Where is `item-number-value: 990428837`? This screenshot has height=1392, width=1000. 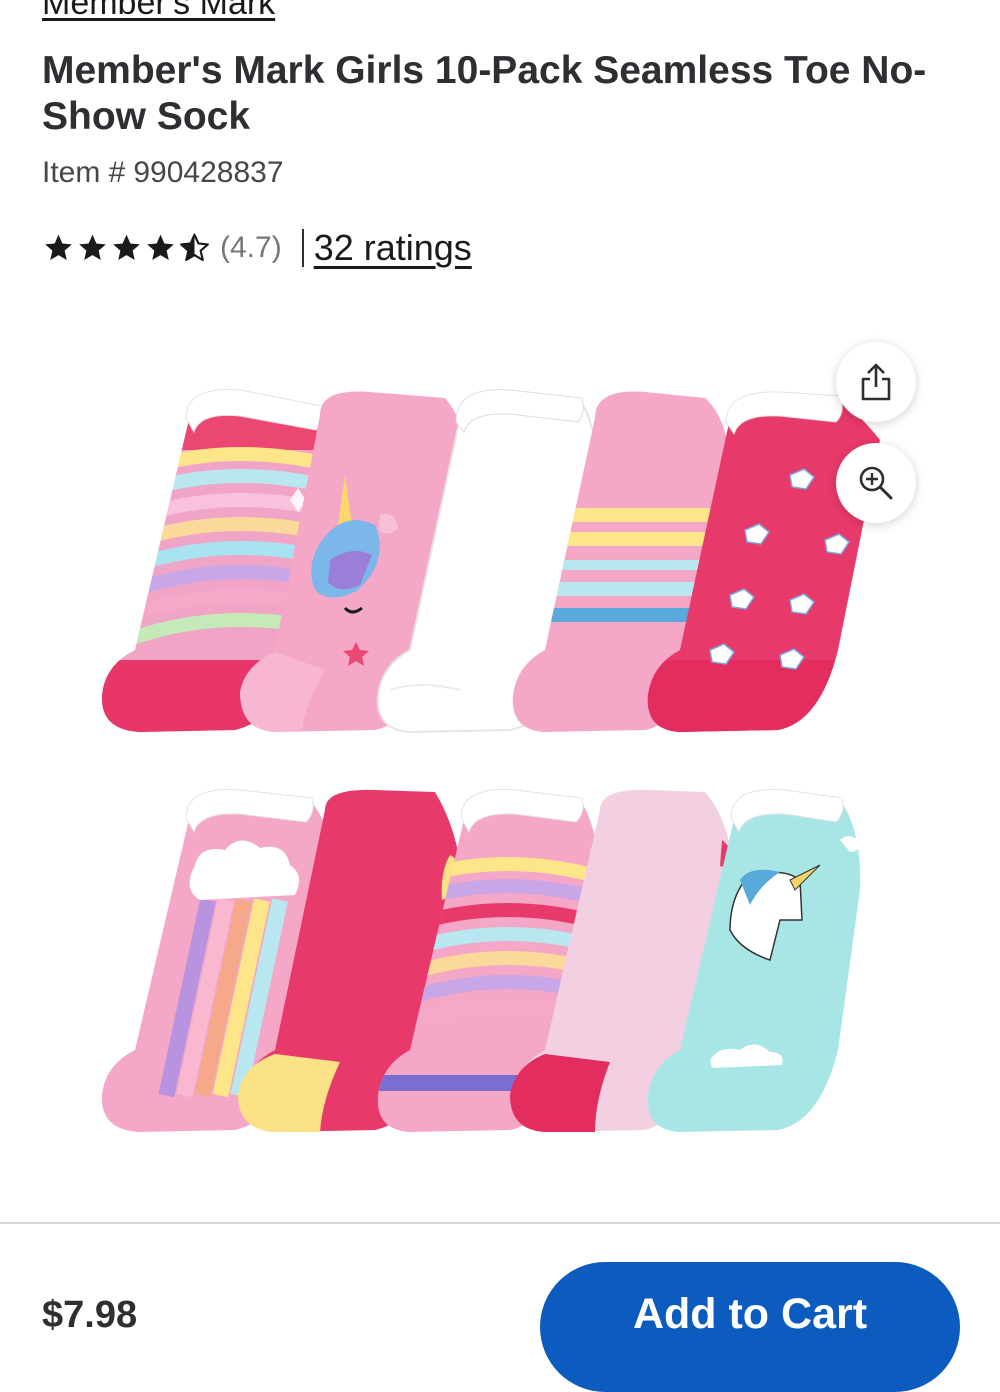
item-number-value: 990428837 is located at coordinates (208, 172).